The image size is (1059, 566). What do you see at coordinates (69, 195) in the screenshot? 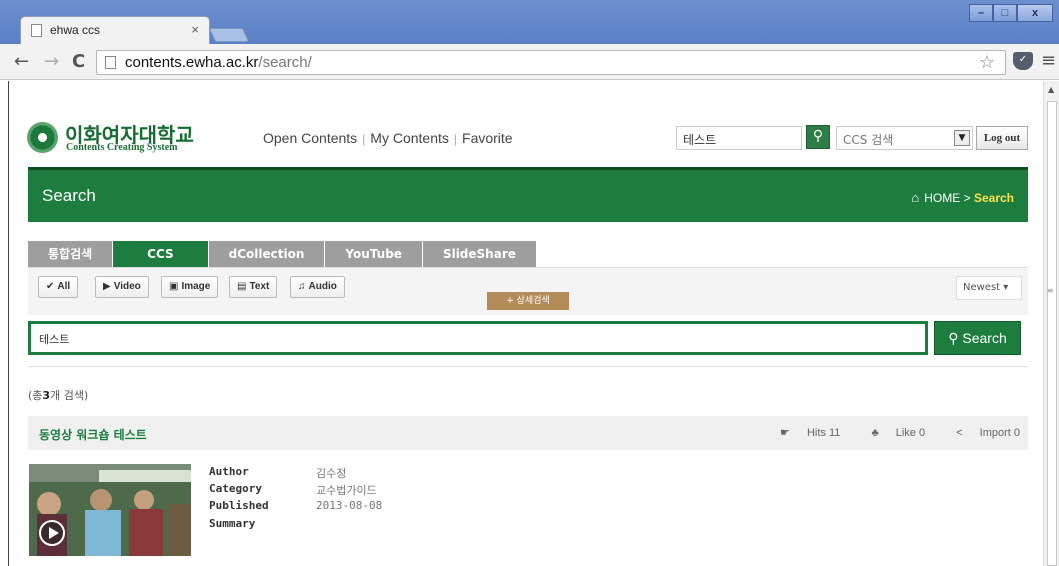
I see `page-title: Search` at bounding box center [69, 195].